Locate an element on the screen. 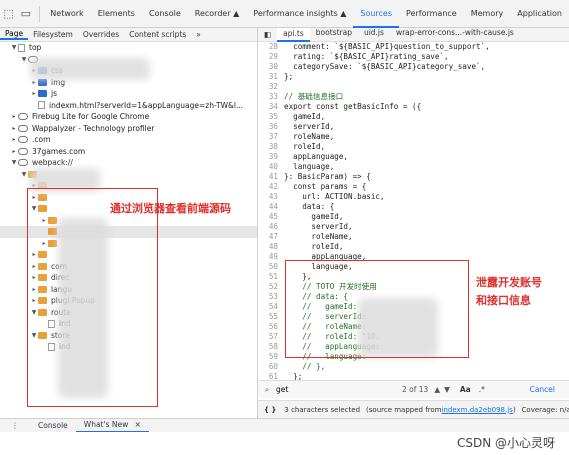  line-text: }: BasicParam) => { is located at coordinates (327, 176).